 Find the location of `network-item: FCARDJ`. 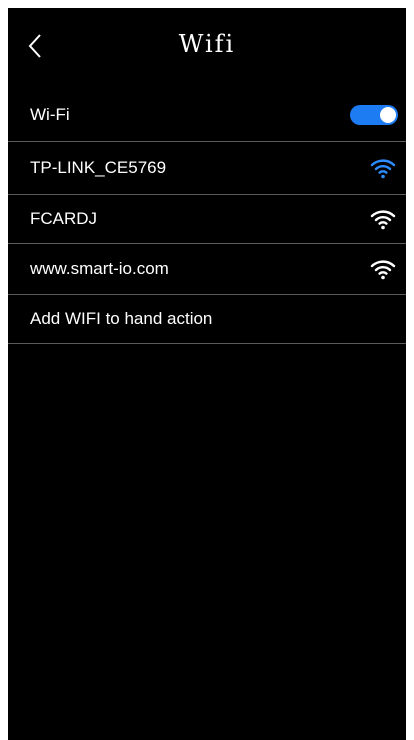

network-item: FCARDJ is located at coordinates (207, 219).